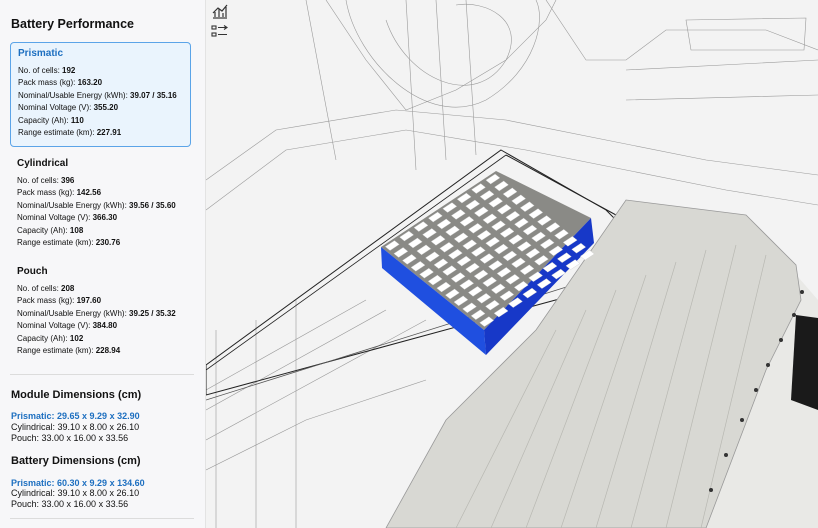  Describe the element at coordinates (78, 483) in the screenshot. I see `battery-dim-prismatic: Prismatic: 60.30 x 9.29 x 134.60` at that location.